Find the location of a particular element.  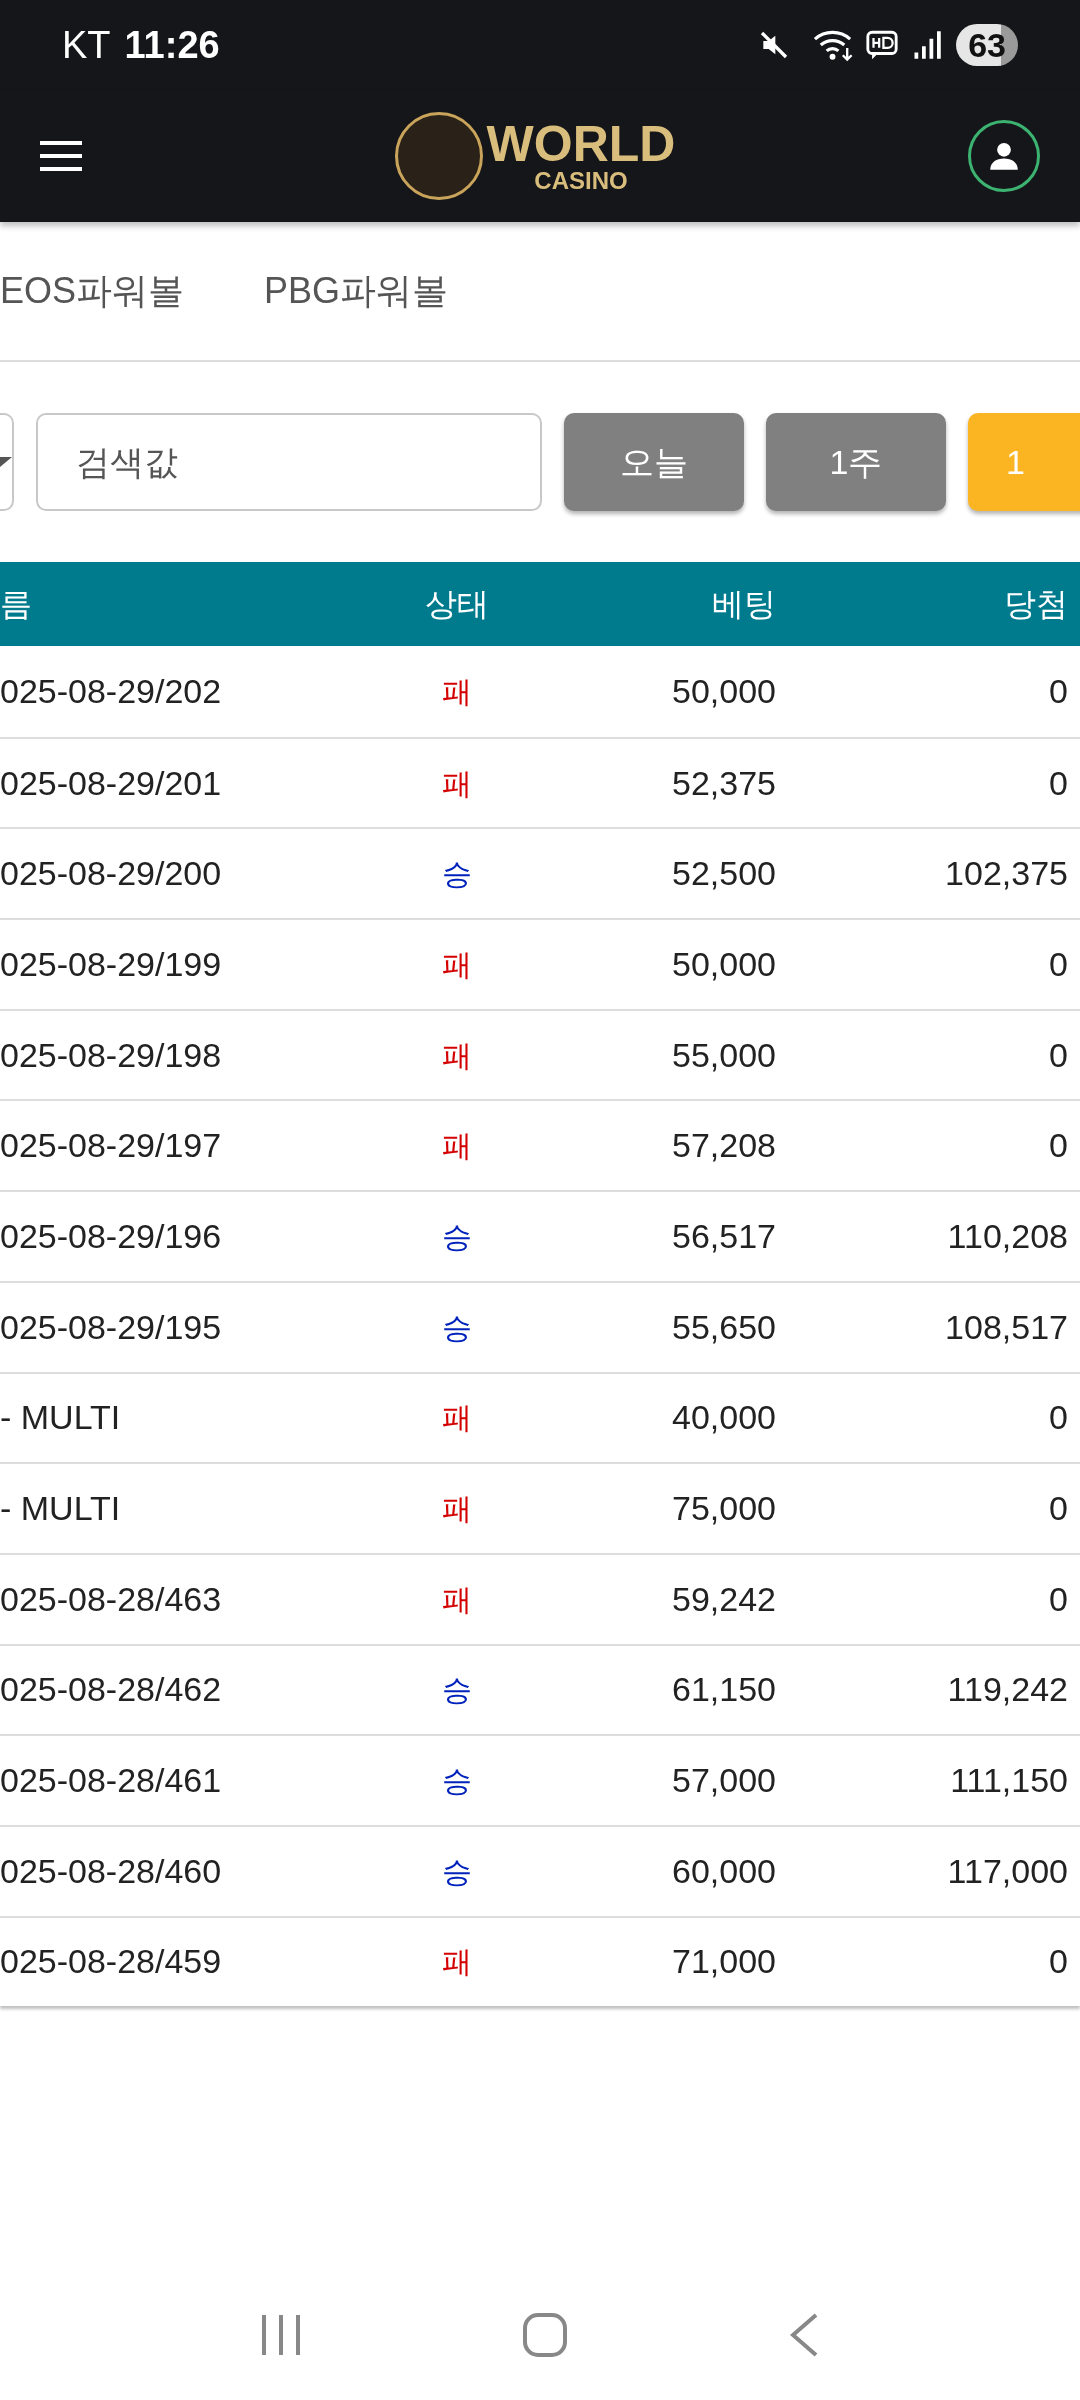

column-header: 당첨 is located at coordinates (1035, 604).